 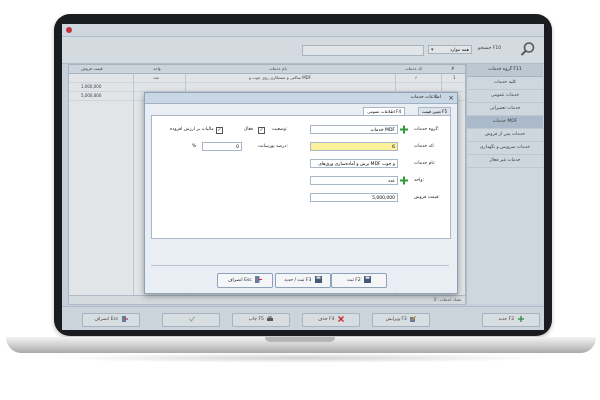 What do you see at coordinates (192, 129) in the screenshot?
I see `vat-label: مالیات بر ارزش افزوده` at bounding box center [192, 129].